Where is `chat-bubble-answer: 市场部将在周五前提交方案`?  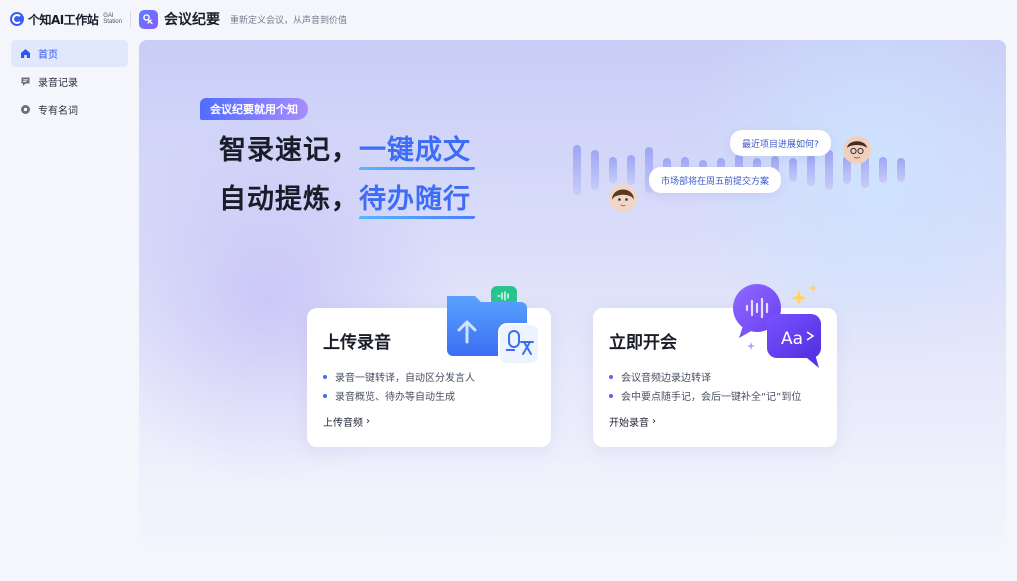
chat-bubble-answer: 市场部将在周五前提交方案 is located at coordinates (715, 180).